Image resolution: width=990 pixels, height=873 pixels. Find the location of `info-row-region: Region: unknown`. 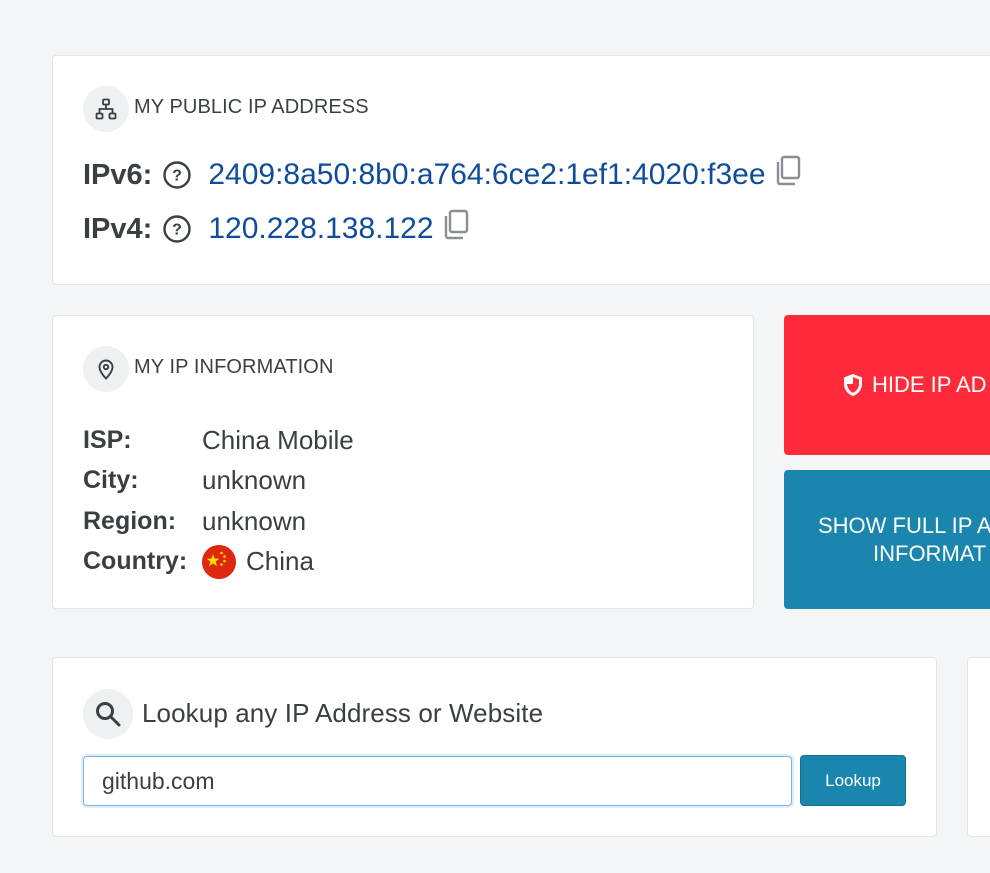

info-row-region: Region: unknown is located at coordinates (218, 521).